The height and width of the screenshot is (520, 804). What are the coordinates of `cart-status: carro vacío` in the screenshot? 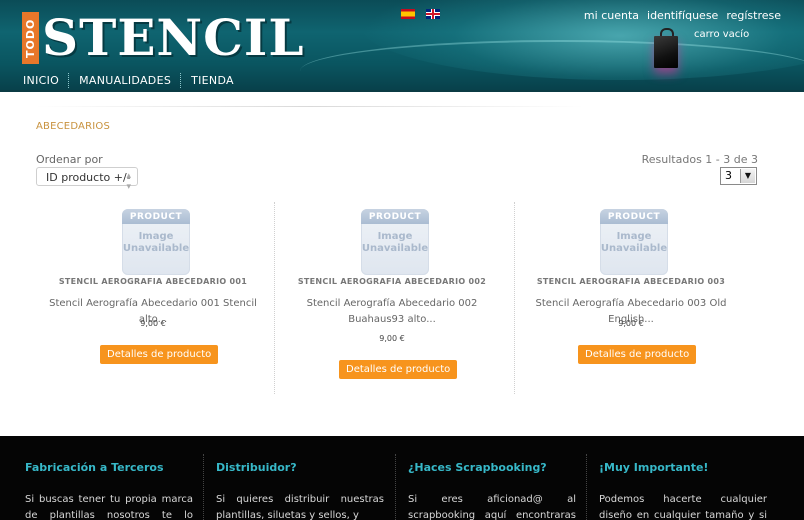 It's located at (721, 34).